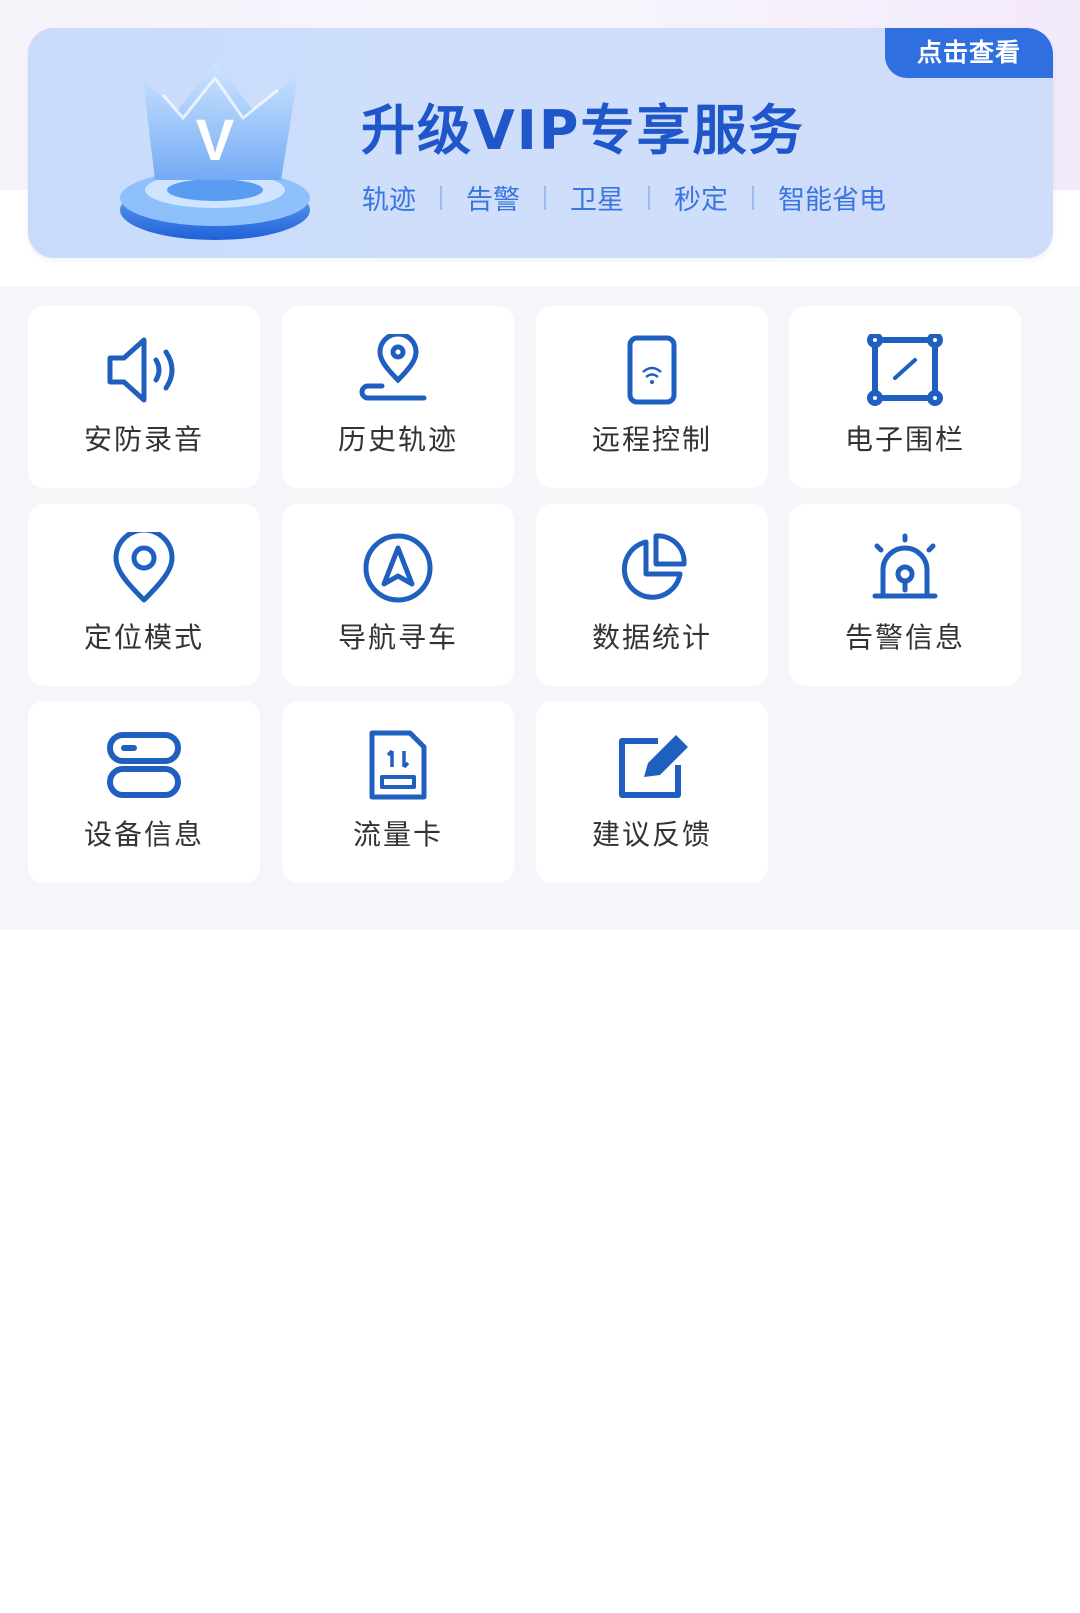  I want to click on vip-crown-icon: V, so click(215, 151).